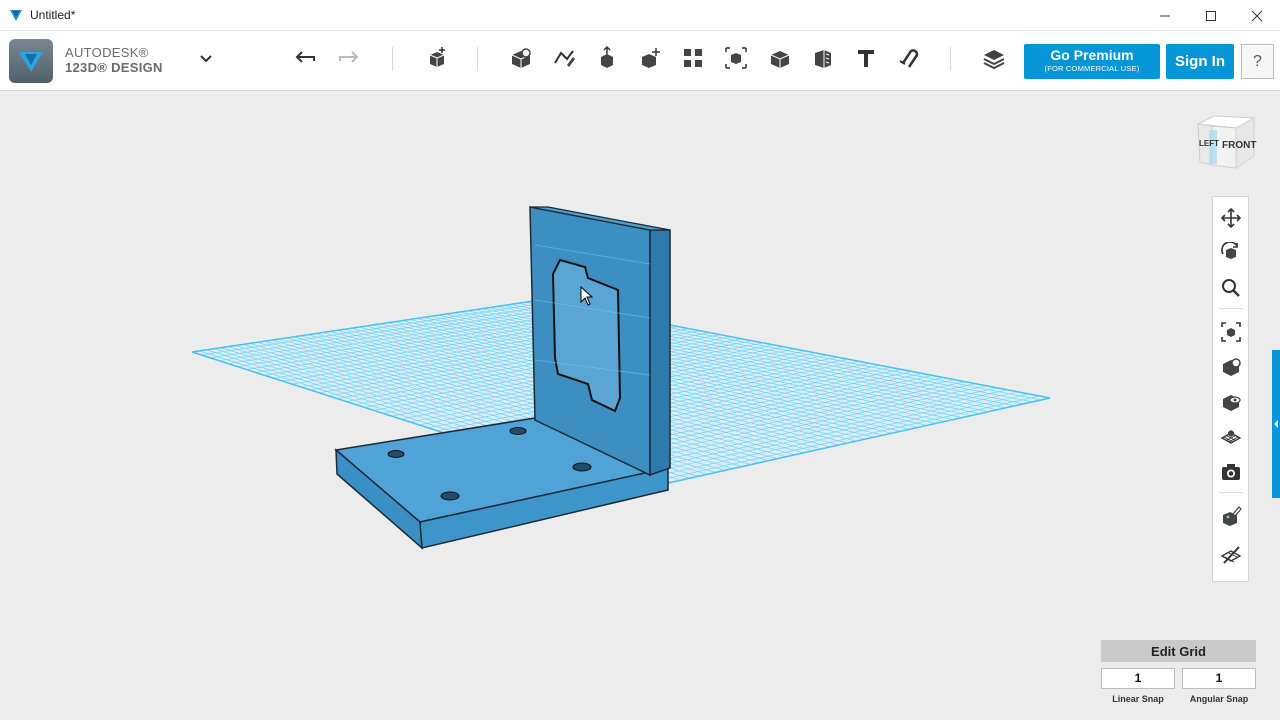 Image resolution: width=1280 pixels, height=720 pixels. Describe the element at coordinates (1165, 15) in the screenshot. I see `minimize-icon` at that location.